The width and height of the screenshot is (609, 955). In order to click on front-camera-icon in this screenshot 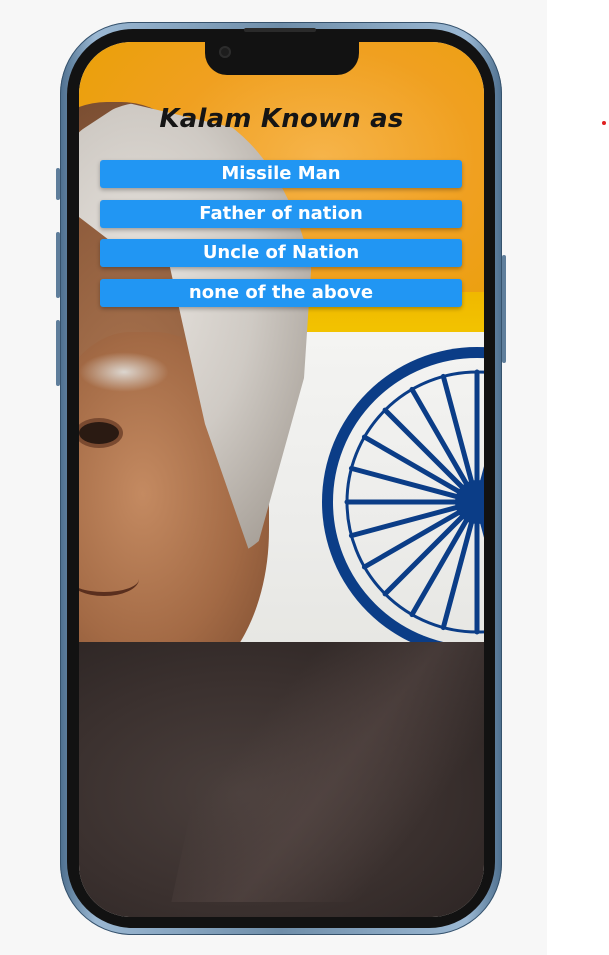, I will do `click(225, 52)`.